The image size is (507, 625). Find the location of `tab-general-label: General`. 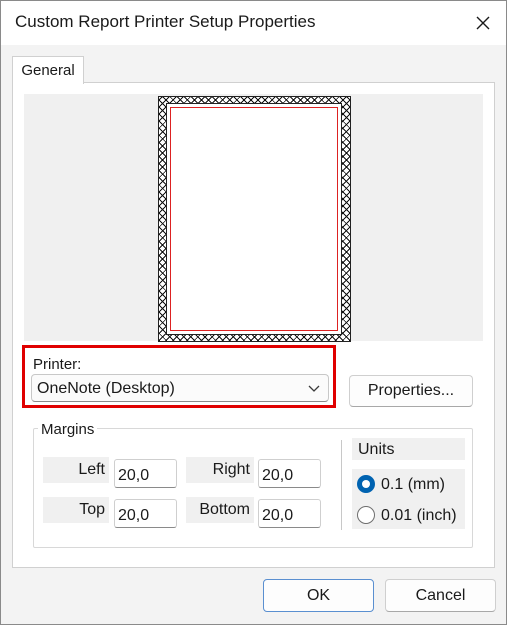

tab-general-label: General is located at coordinates (48, 70).